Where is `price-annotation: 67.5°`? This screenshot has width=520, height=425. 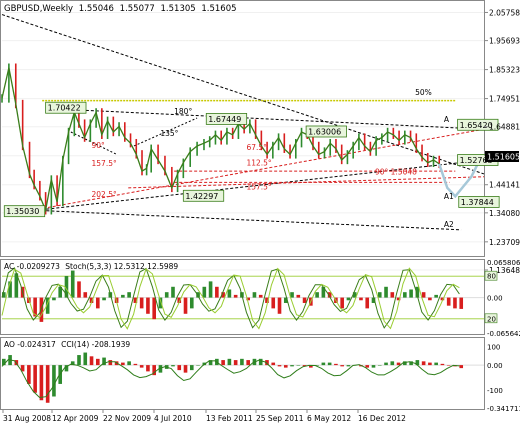 price-annotation: 67.5° is located at coordinates (256, 147).